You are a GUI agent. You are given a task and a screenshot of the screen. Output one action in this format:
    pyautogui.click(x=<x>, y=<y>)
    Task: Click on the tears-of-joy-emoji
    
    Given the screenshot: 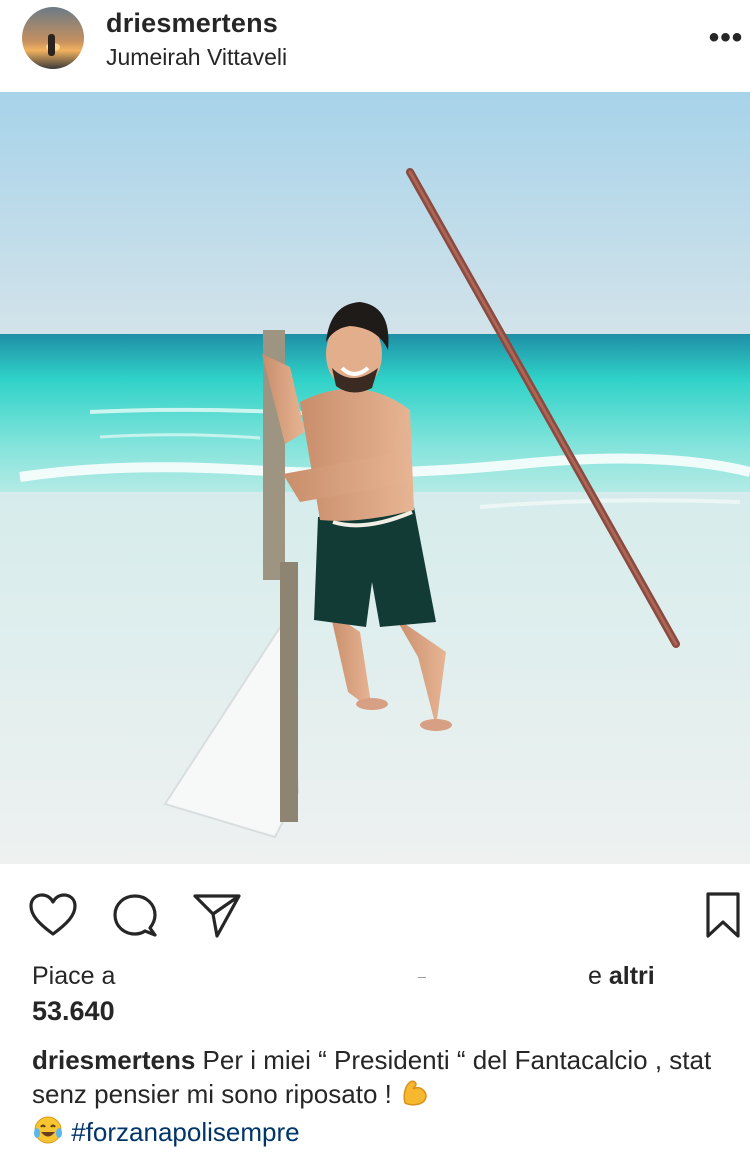 What is the action you would take?
    pyautogui.click(x=48, y=1134)
    